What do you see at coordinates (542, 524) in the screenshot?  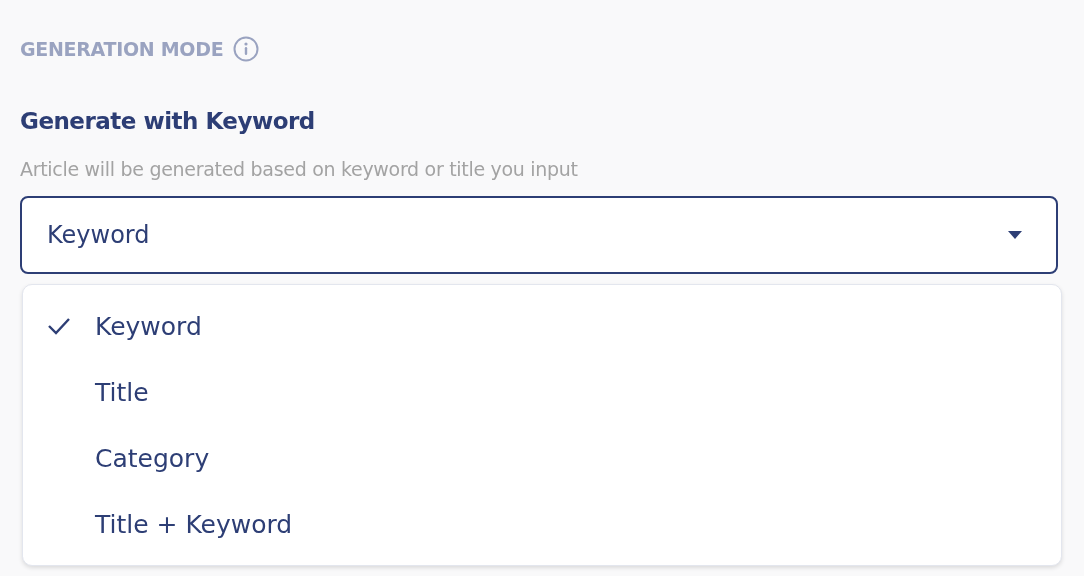 I see `dropdown-option: Title + Keyword` at bounding box center [542, 524].